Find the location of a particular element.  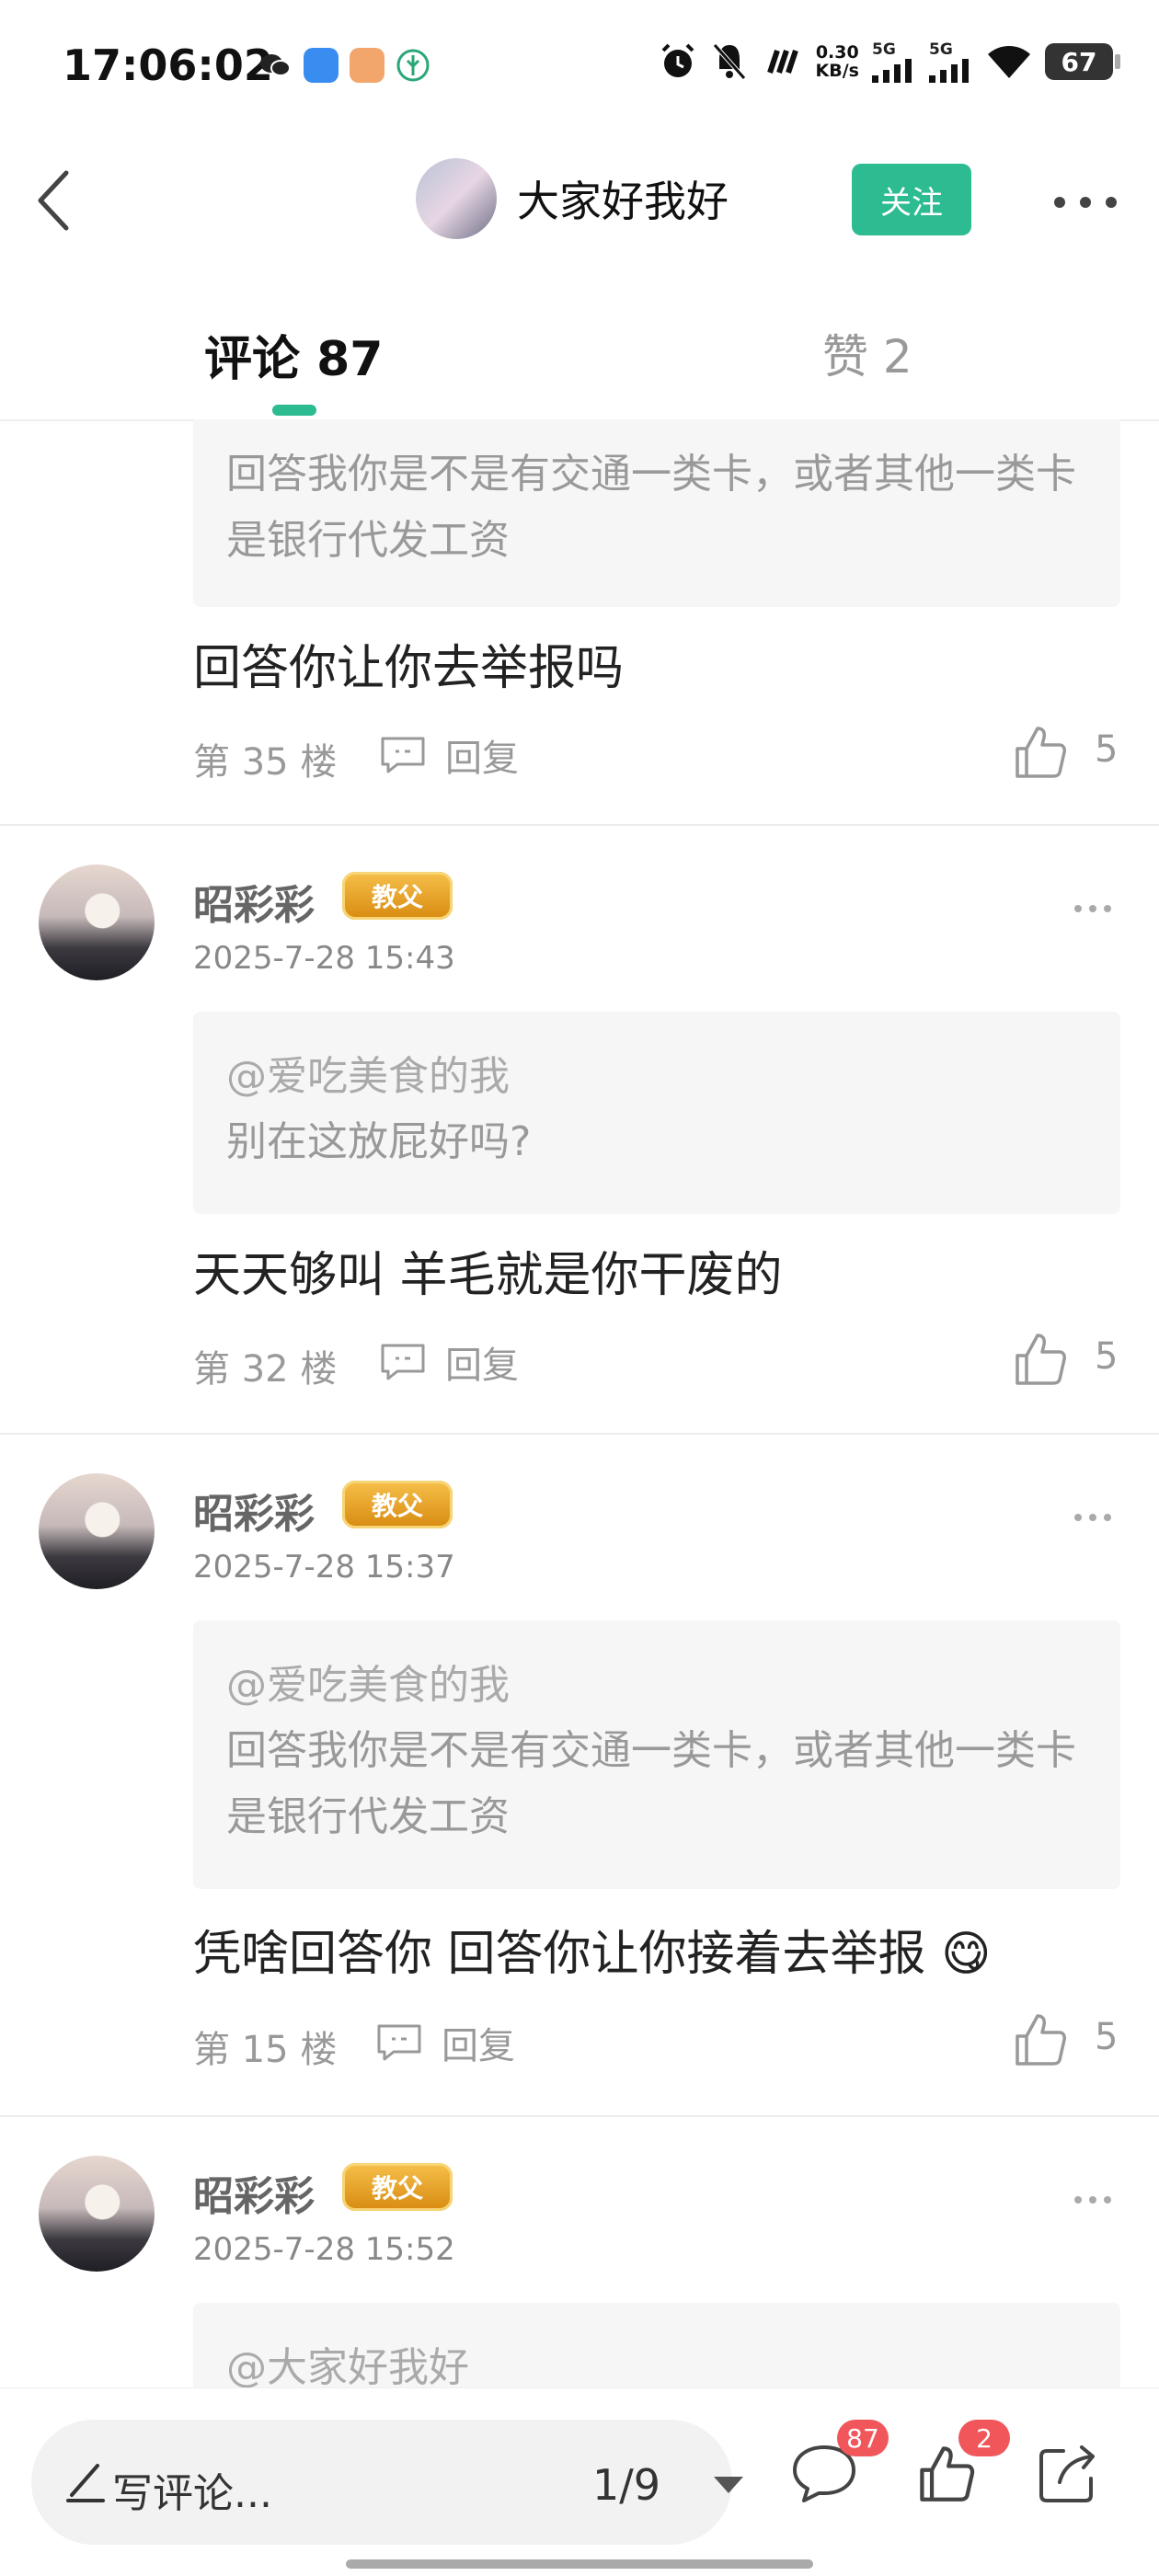

quoted-text: 别在这放屁好吗? is located at coordinates (379, 1142).